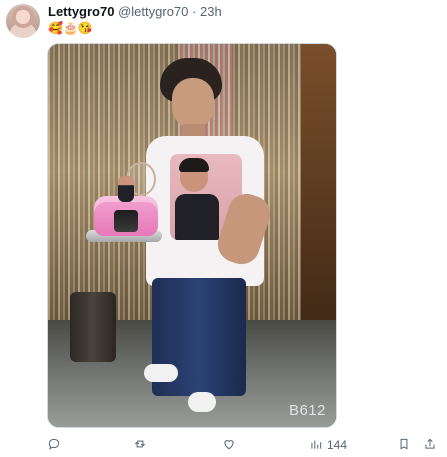 The height and width of the screenshot is (457, 447). What do you see at coordinates (70, 28) in the screenshot?
I see `tweet-text: 🥰🎂😘` at bounding box center [70, 28].